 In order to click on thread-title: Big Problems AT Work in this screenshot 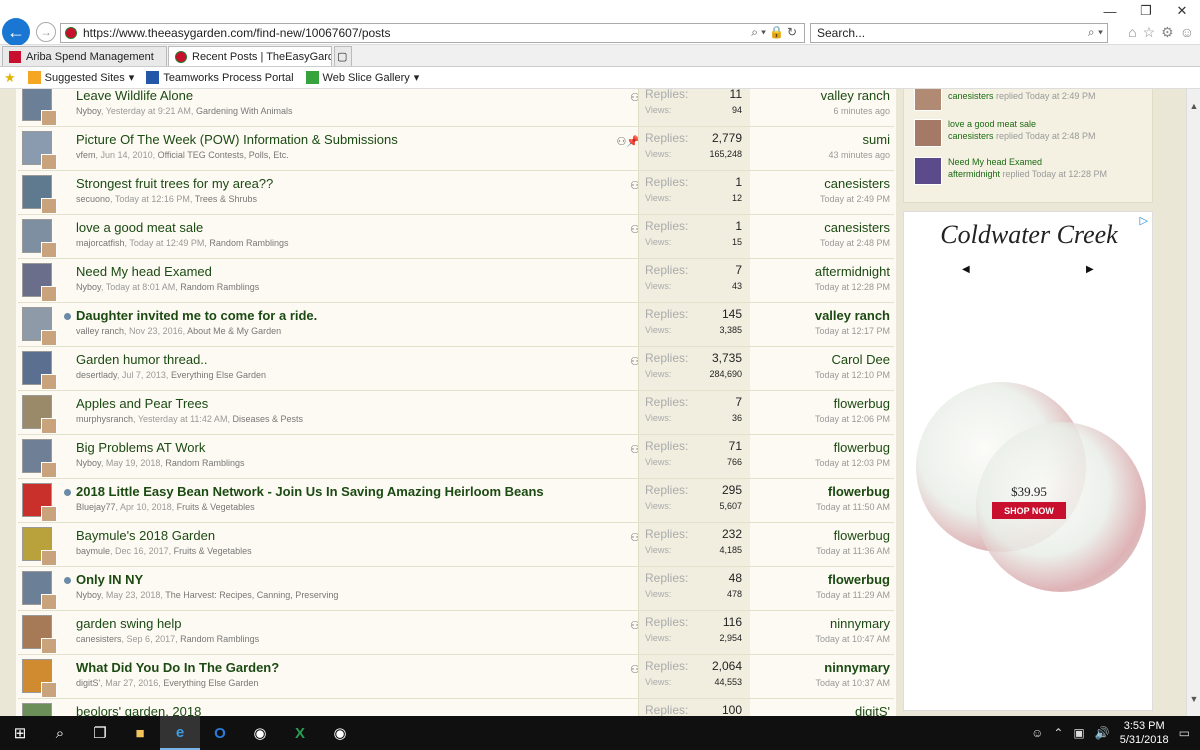, I will do `click(140, 447)`.